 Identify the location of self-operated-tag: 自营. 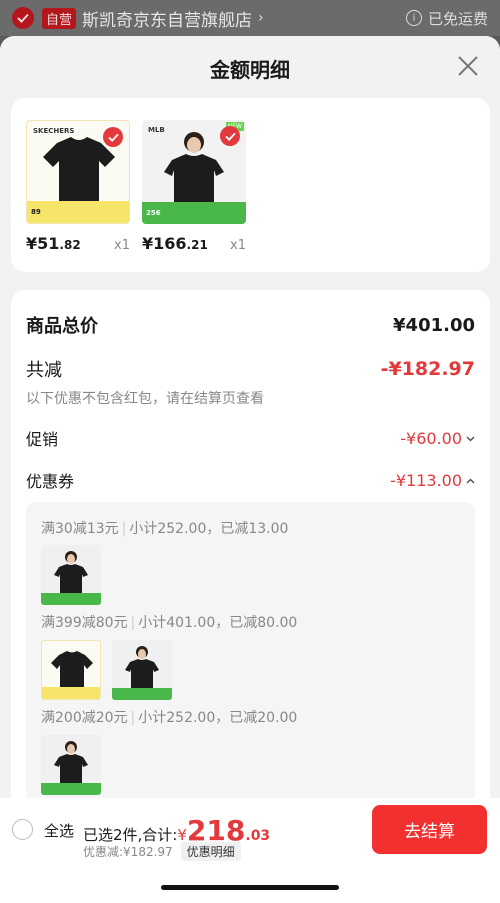
(59, 18).